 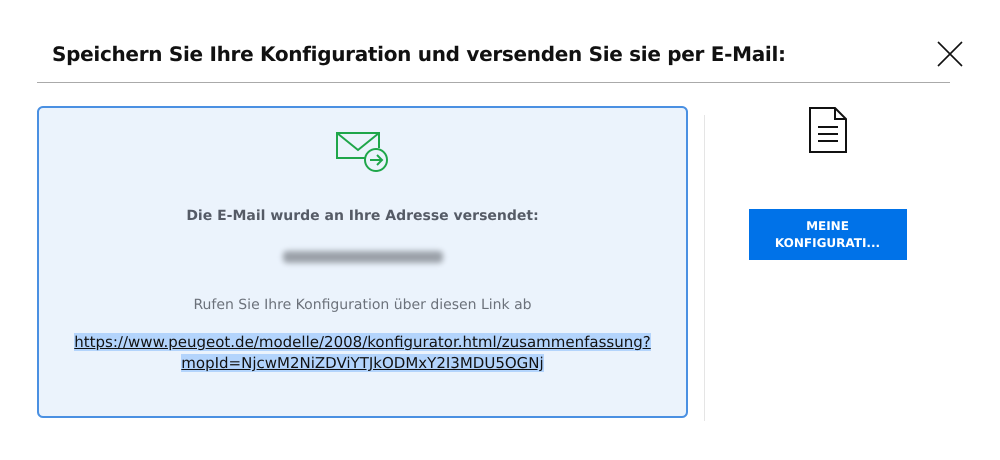 I want to click on configuration-link: https://www.peugeot.de/modelle/2008/konfigurator.html/zusammenfassung?mopId=NjcwM2NiZDViYTJkODMxY2I3MDU5OGNj, so click(x=362, y=353).